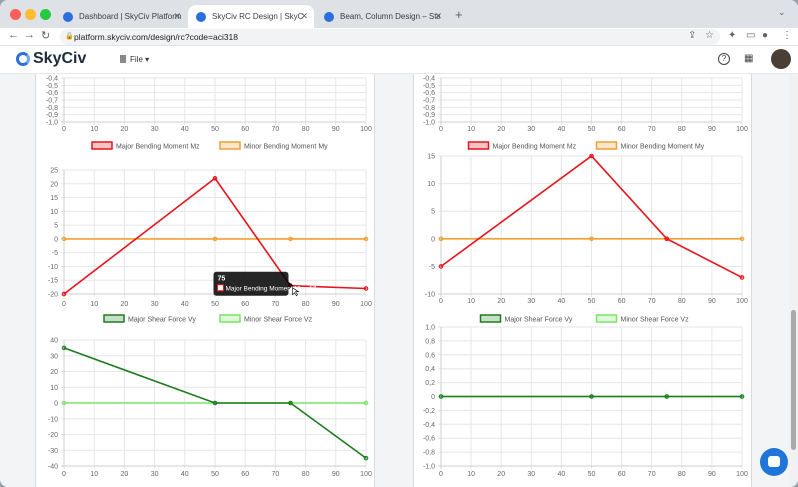  What do you see at coordinates (53, 451) in the screenshot?
I see `y-tick-label: -30` at bounding box center [53, 451].